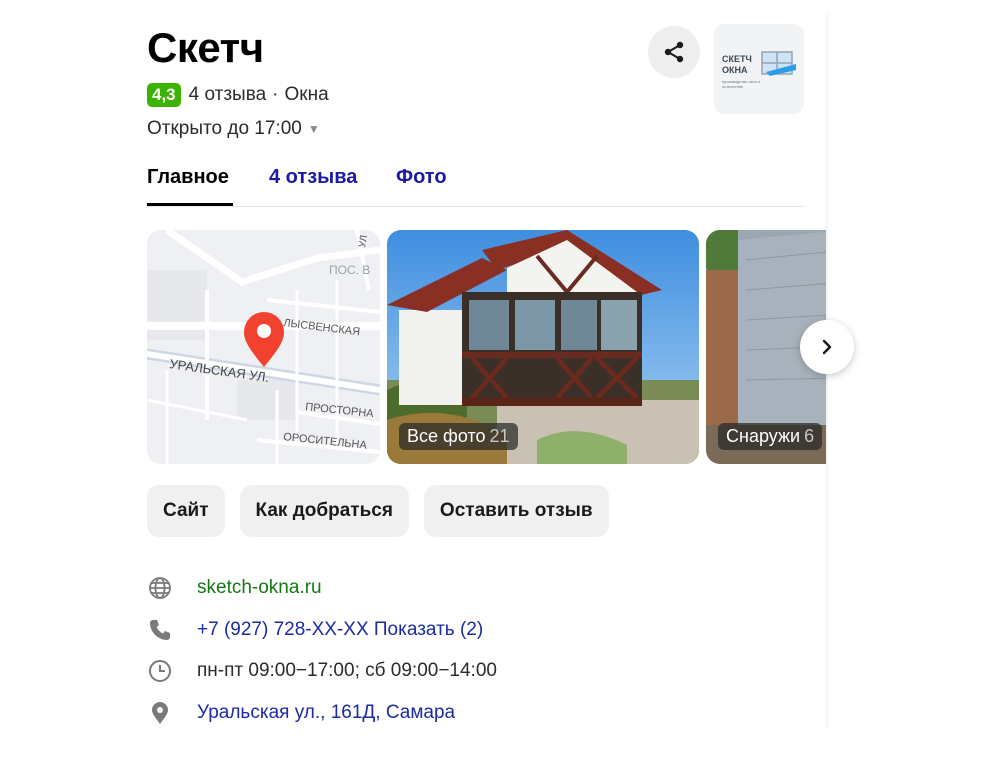  Describe the element at coordinates (516, 511) in the screenshot. I see `leave-review-button: Оставить отзыв` at that location.